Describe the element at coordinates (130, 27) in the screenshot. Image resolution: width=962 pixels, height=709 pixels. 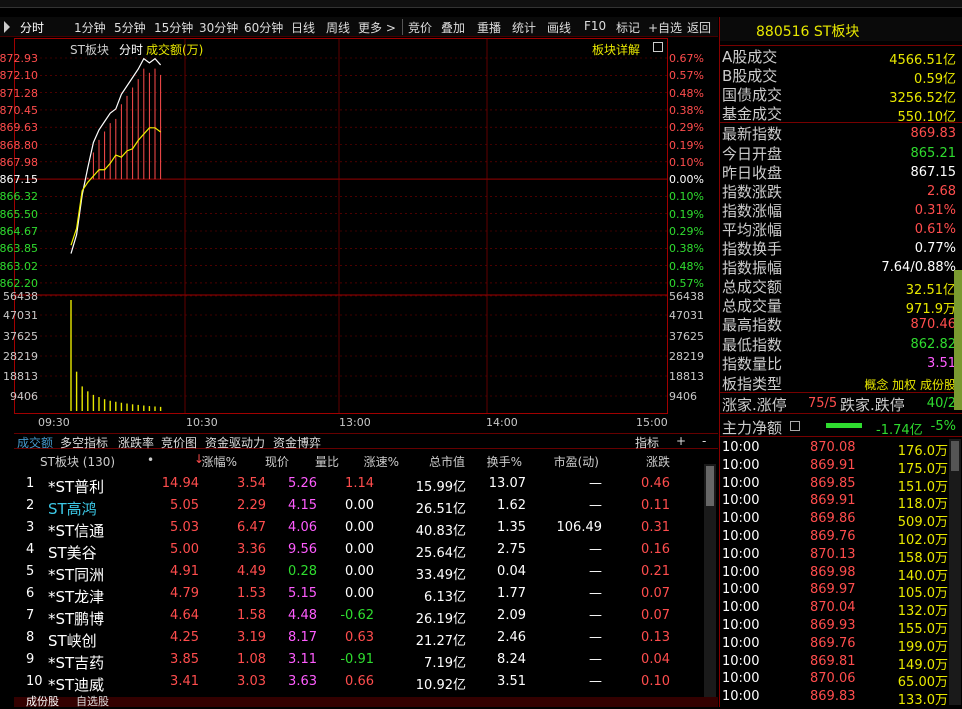
I see `period-tab-3: 5分钟` at that location.